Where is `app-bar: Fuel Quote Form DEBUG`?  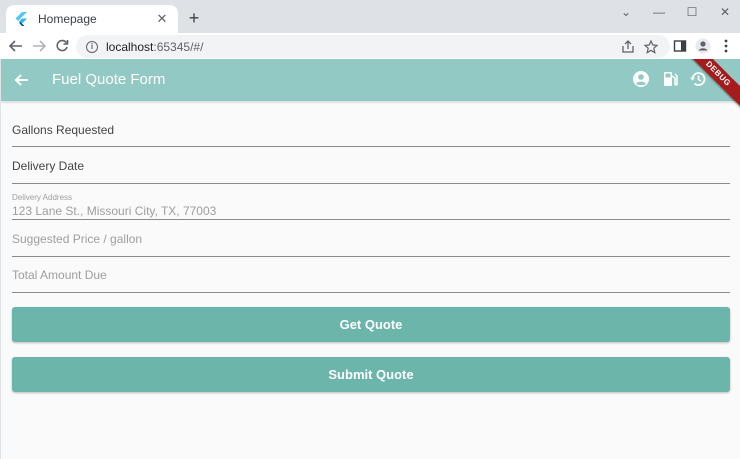
app-bar: Fuel Quote Form DEBUG is located at coordinates (370, 87).